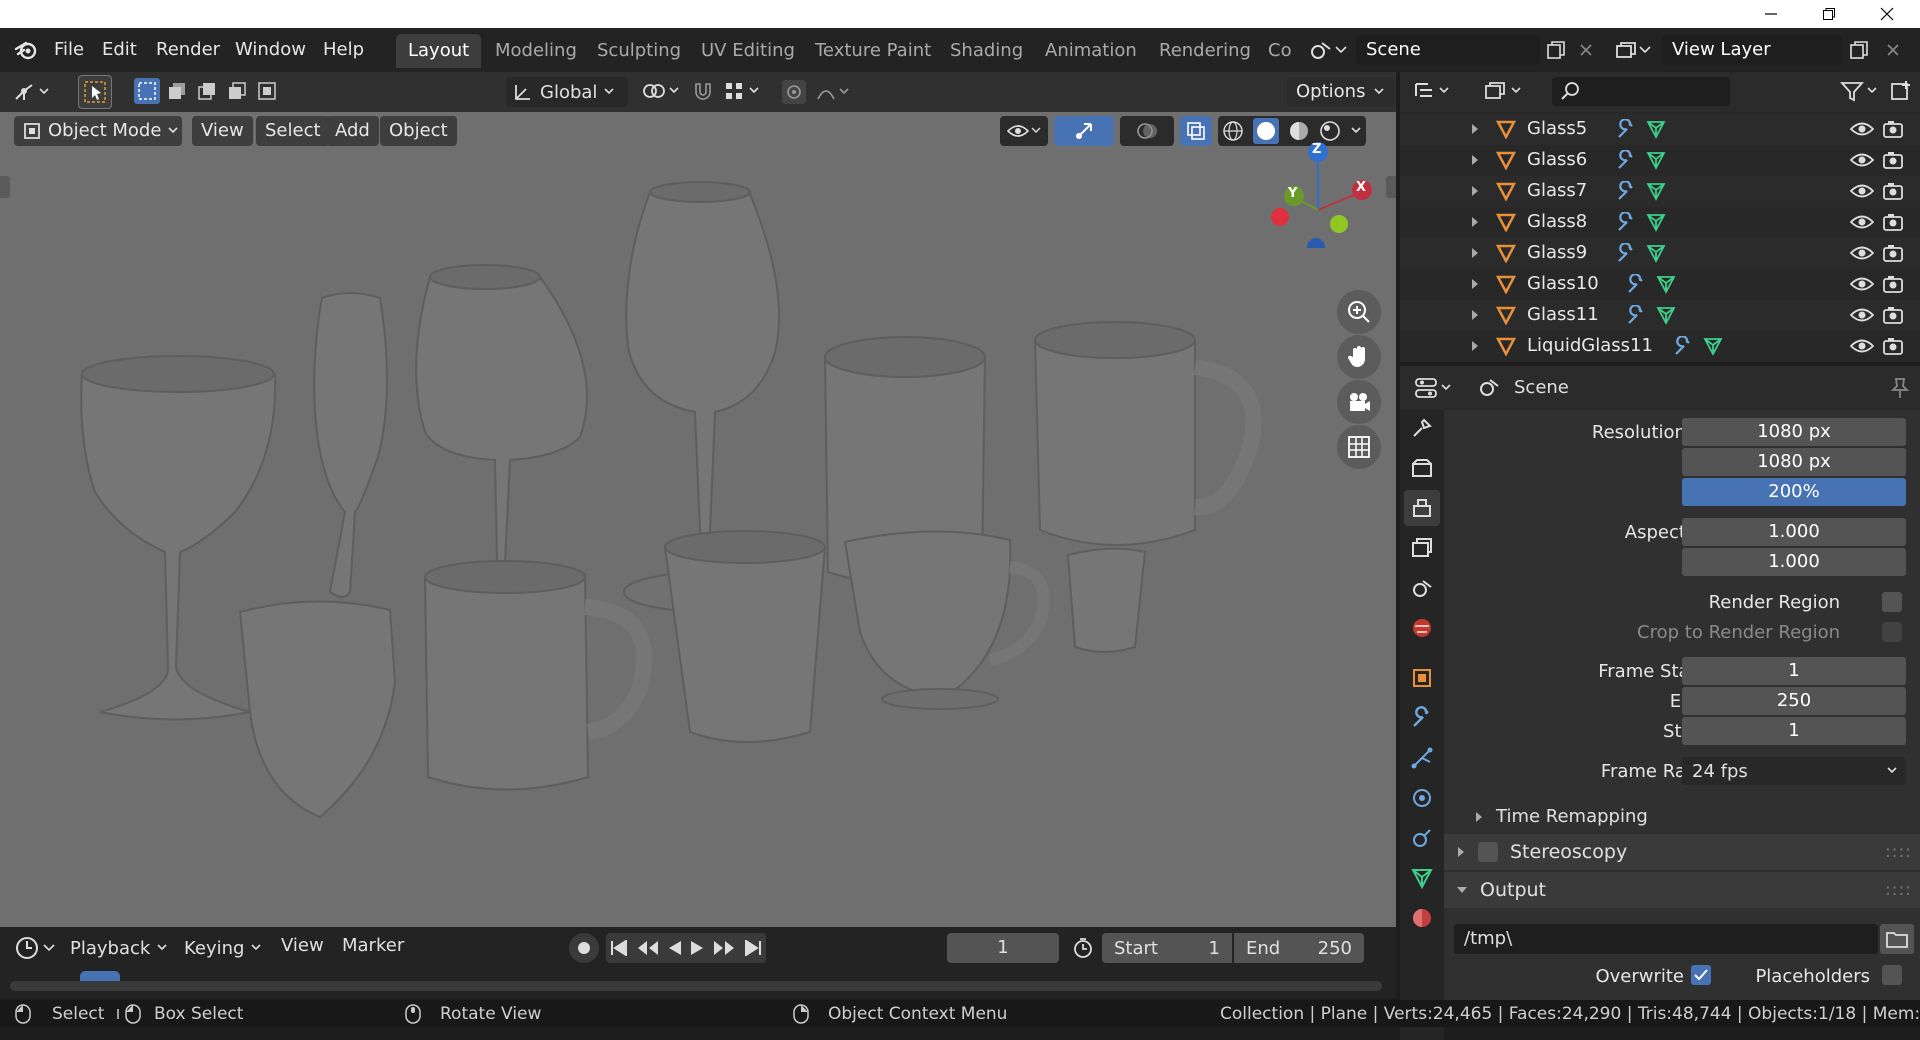  Describe the element at coordinates (1794, 462) in the screenshot. I see `resolution-y-field: 1080 px` at that location.